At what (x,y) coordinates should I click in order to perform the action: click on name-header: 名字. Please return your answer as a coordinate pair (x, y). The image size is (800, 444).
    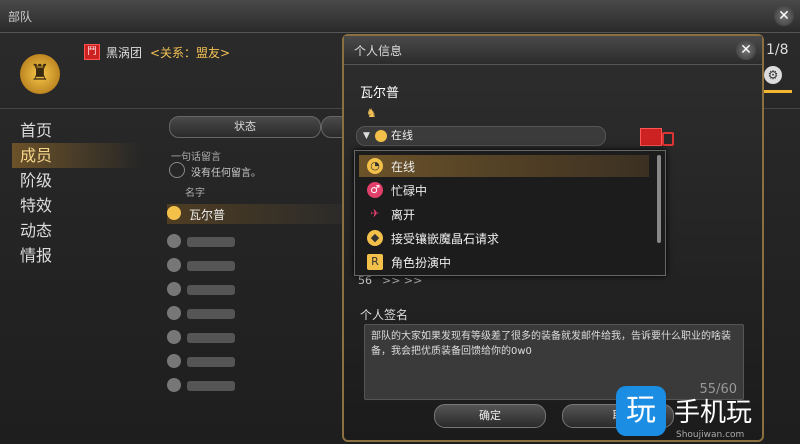
    Looking at the image, I should click on (195, 193).